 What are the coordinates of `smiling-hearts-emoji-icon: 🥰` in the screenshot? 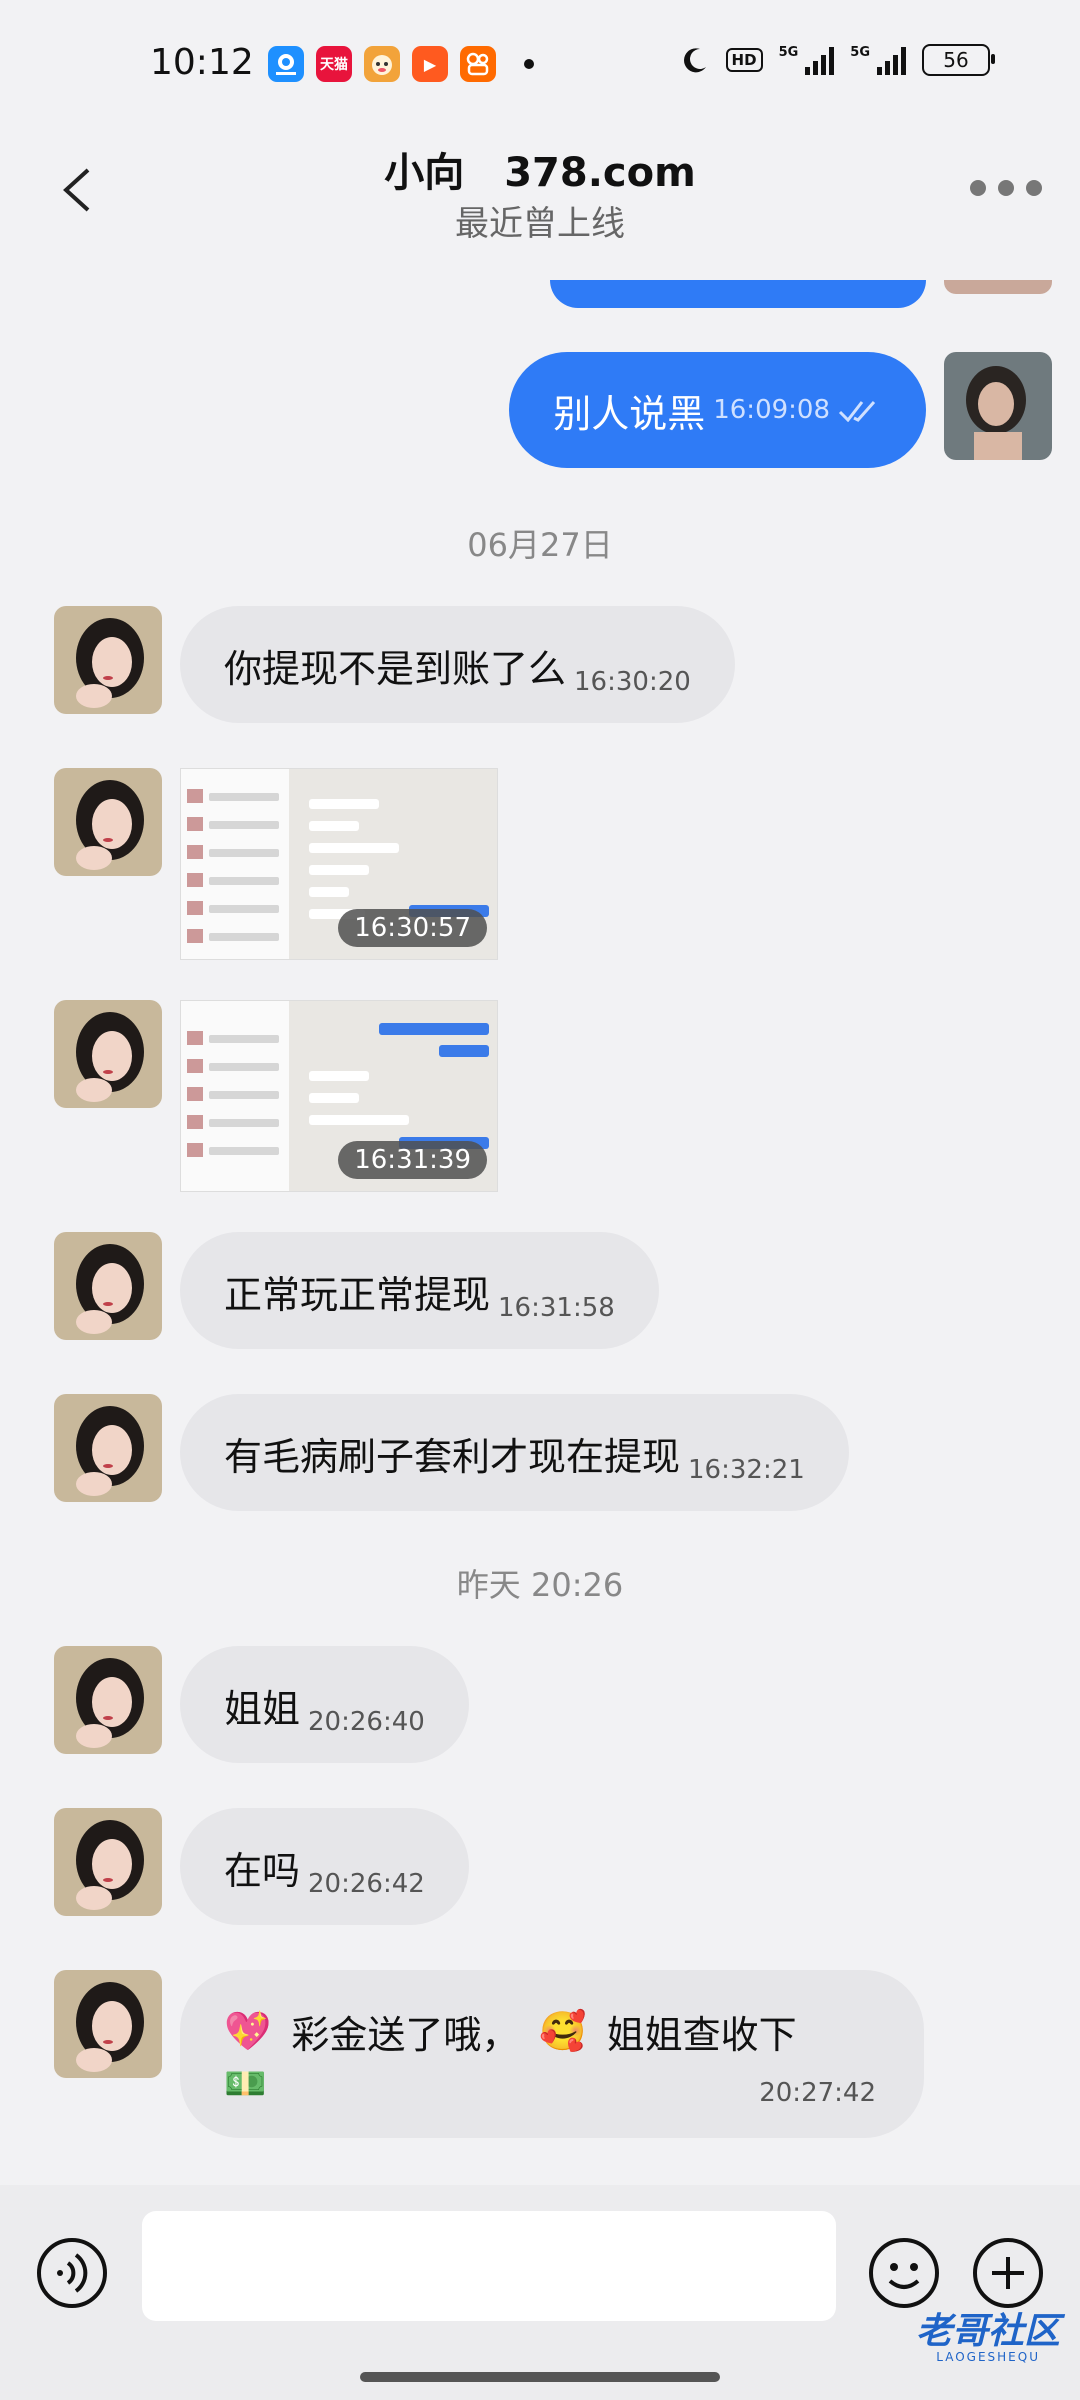 It's located at (563, 2031).